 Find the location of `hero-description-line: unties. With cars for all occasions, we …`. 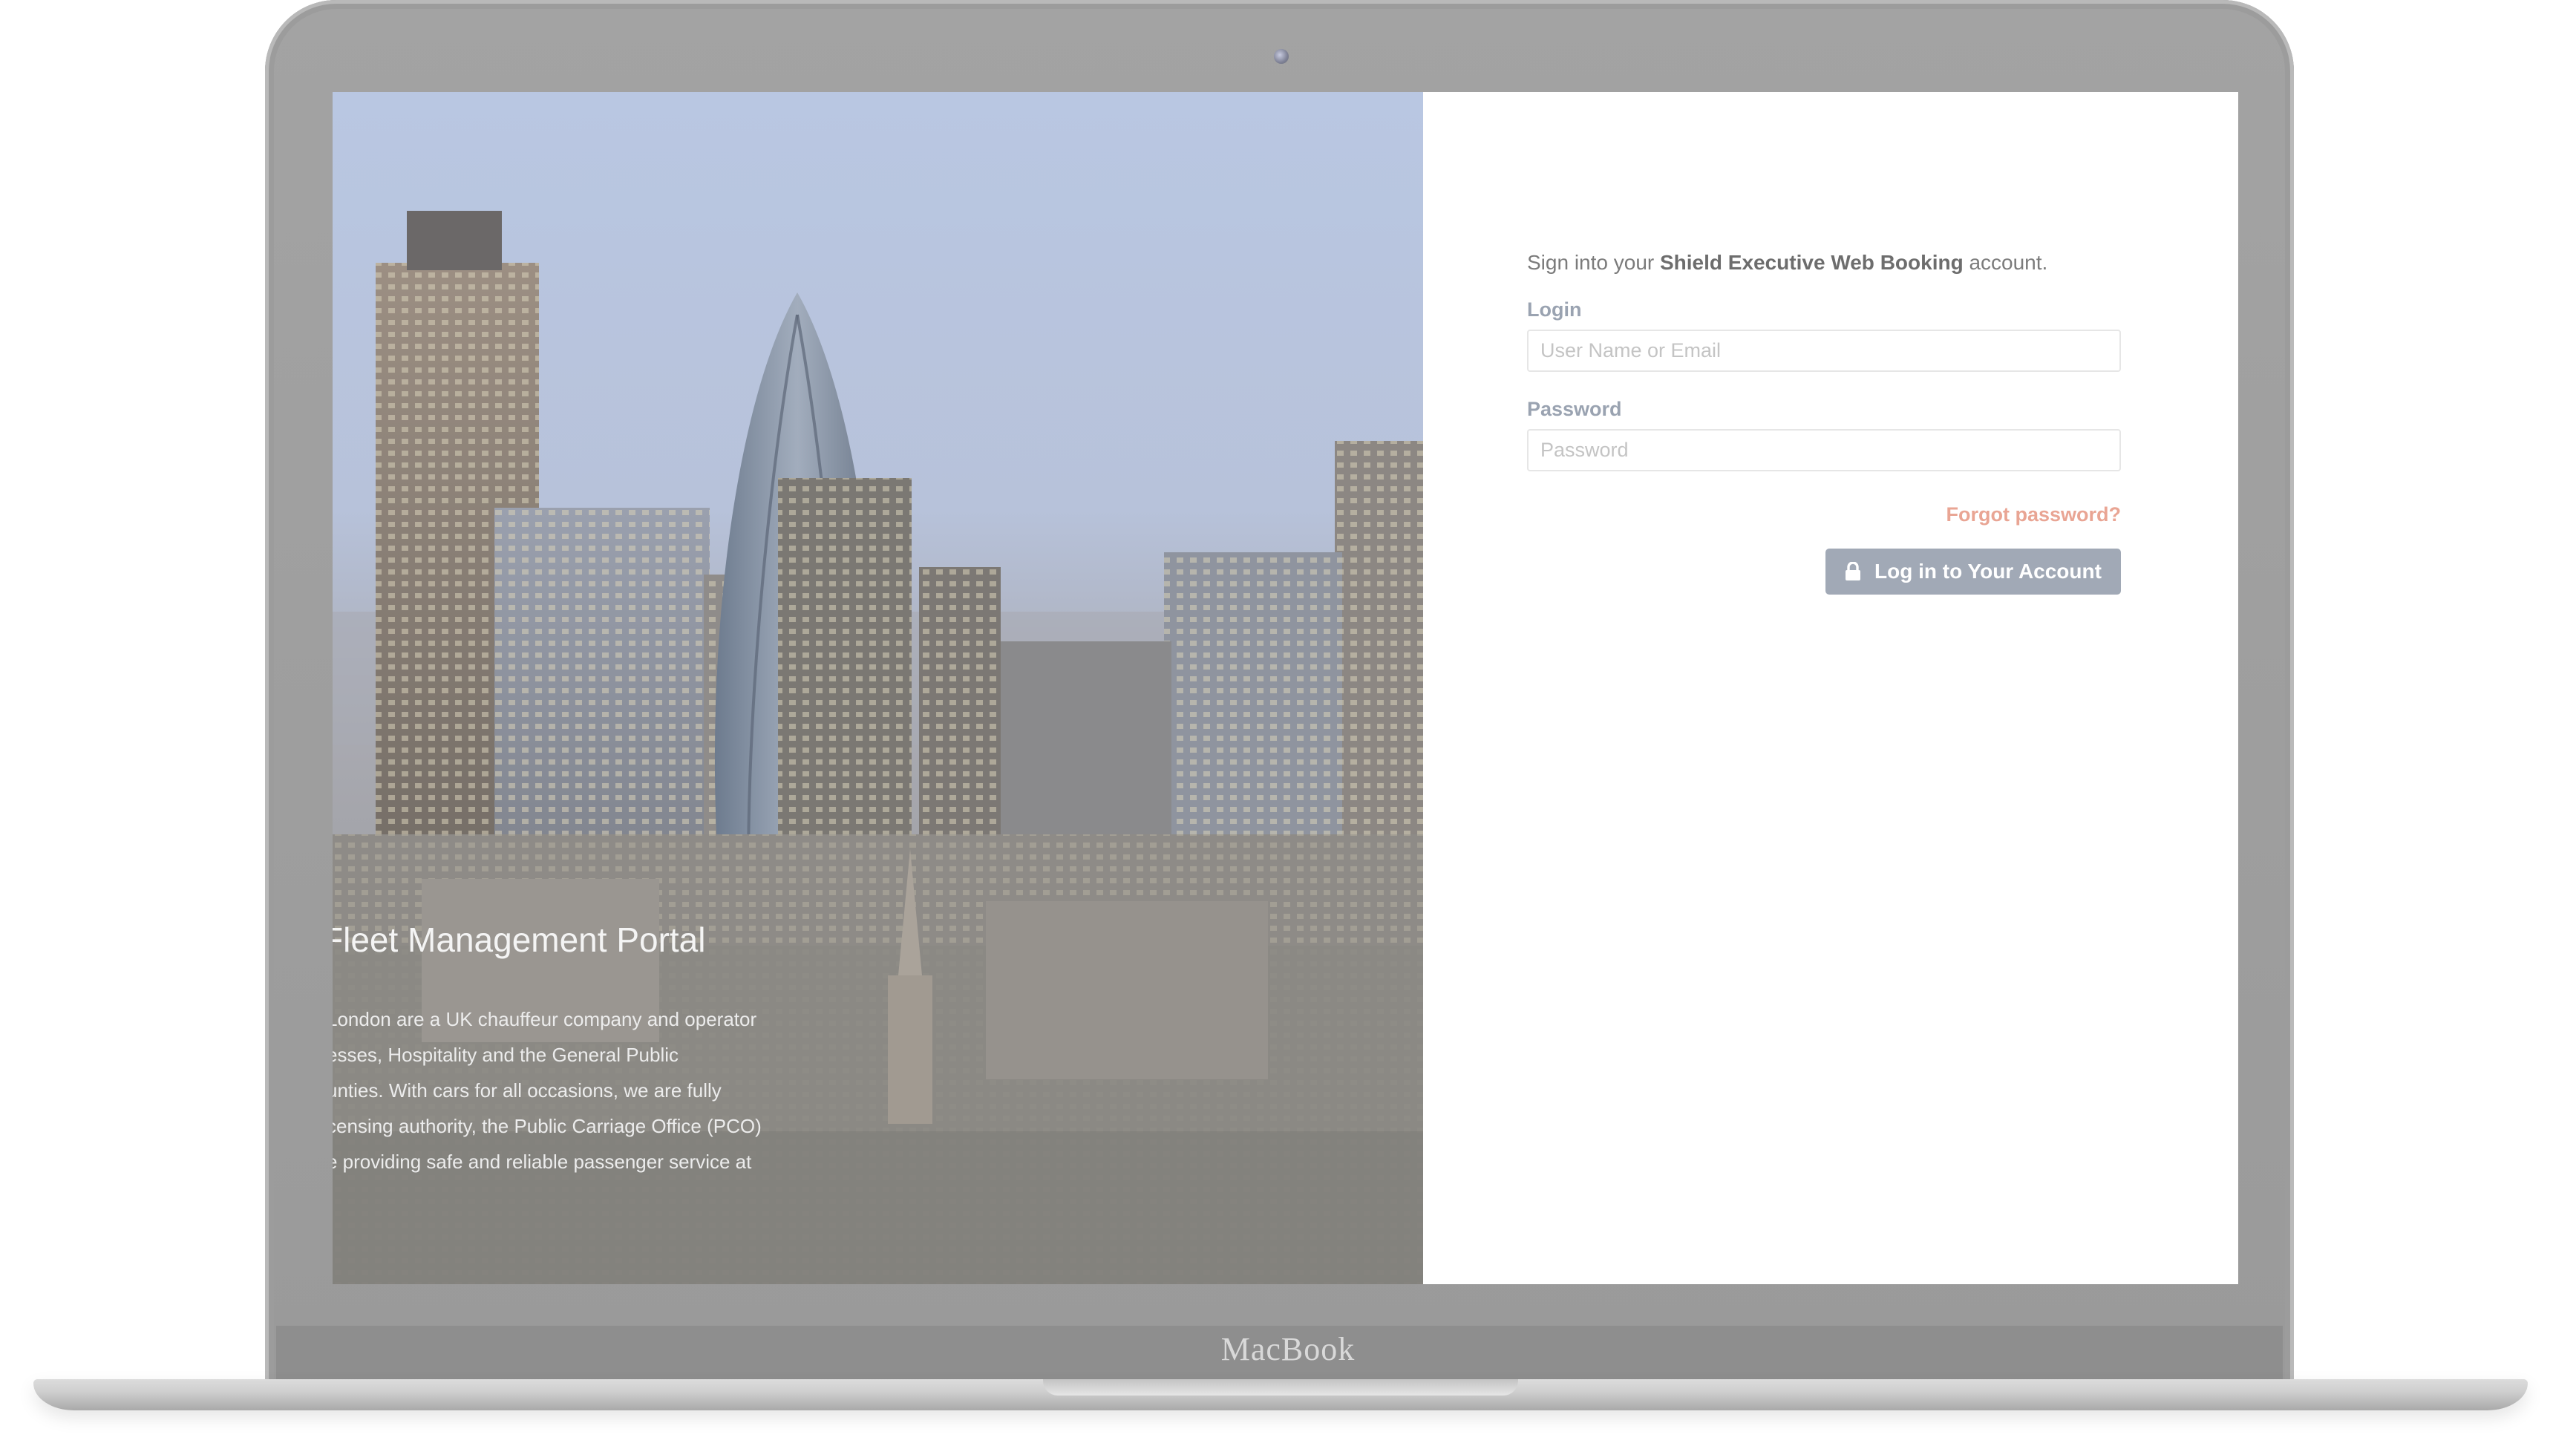

hero-description-line: unties. With cars for all occasions, we … is located at coordinates (527, 1090).